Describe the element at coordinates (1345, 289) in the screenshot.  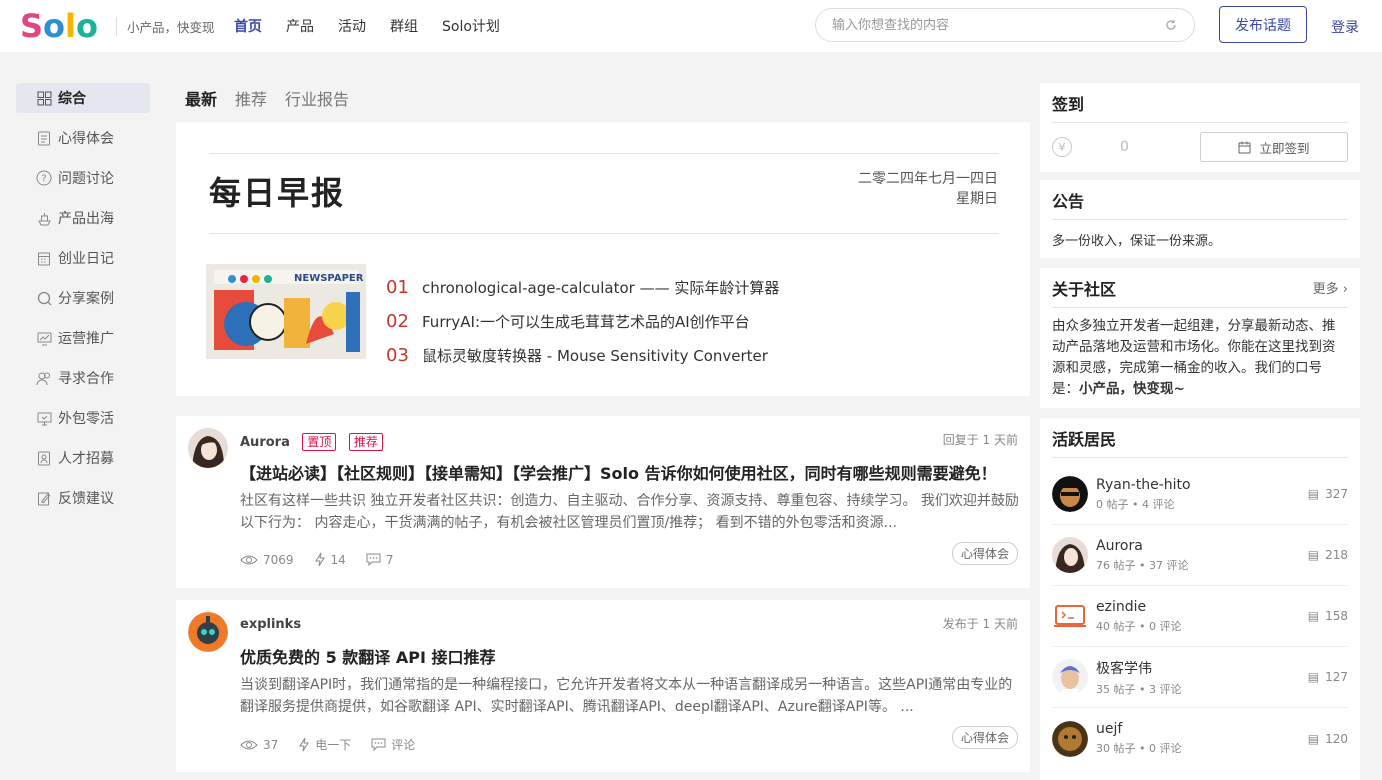
I see `chevron-right-icon: ›` at that location.